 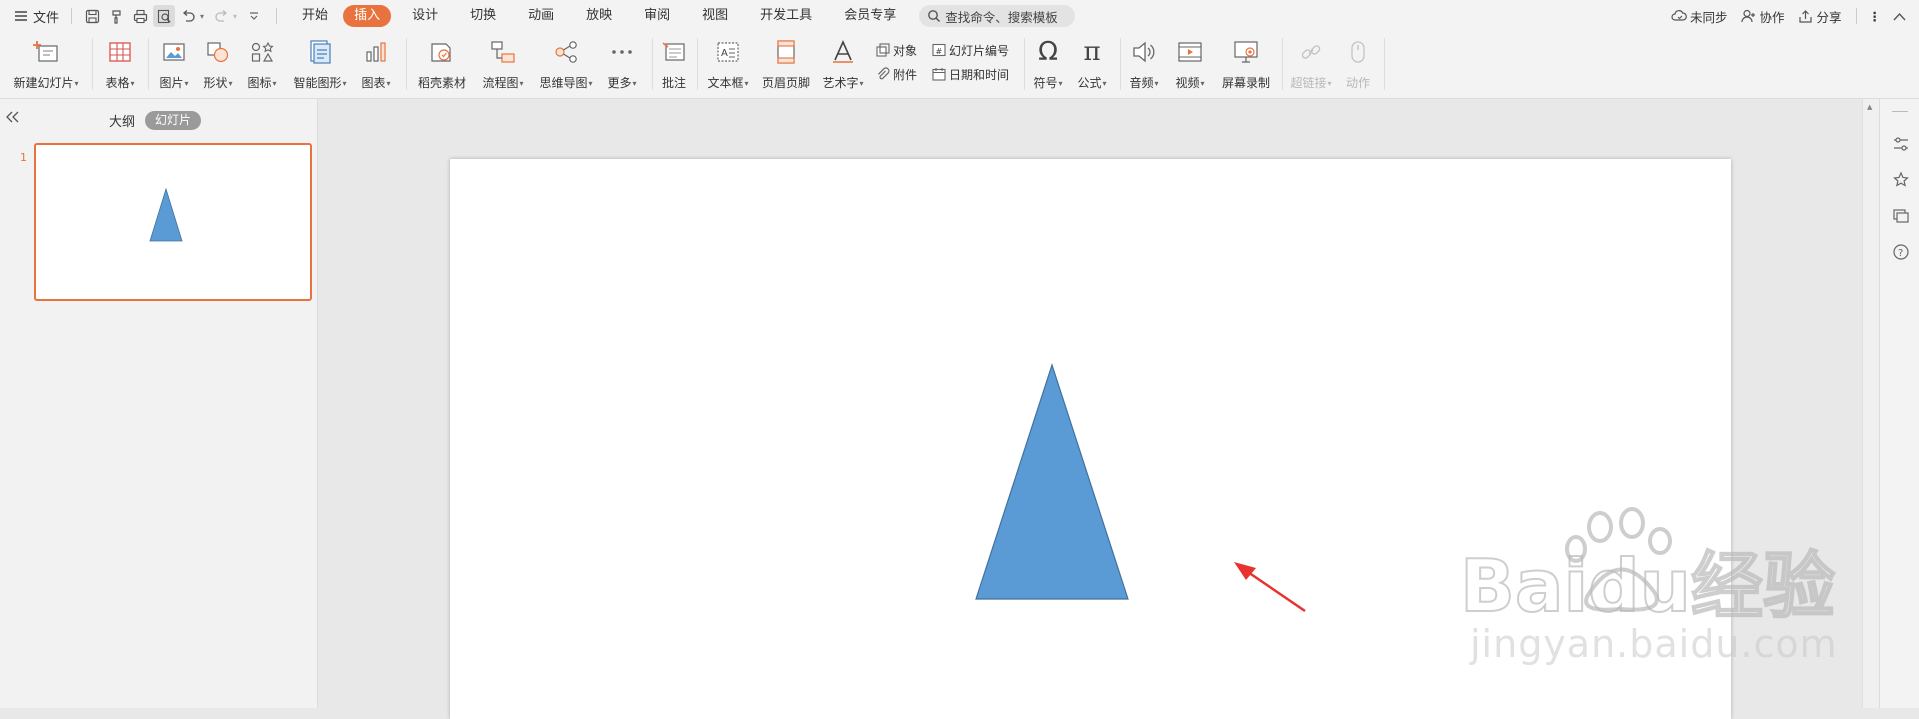 I want to click on mindmap-label: 思维导图, so click(x=563, y=83).